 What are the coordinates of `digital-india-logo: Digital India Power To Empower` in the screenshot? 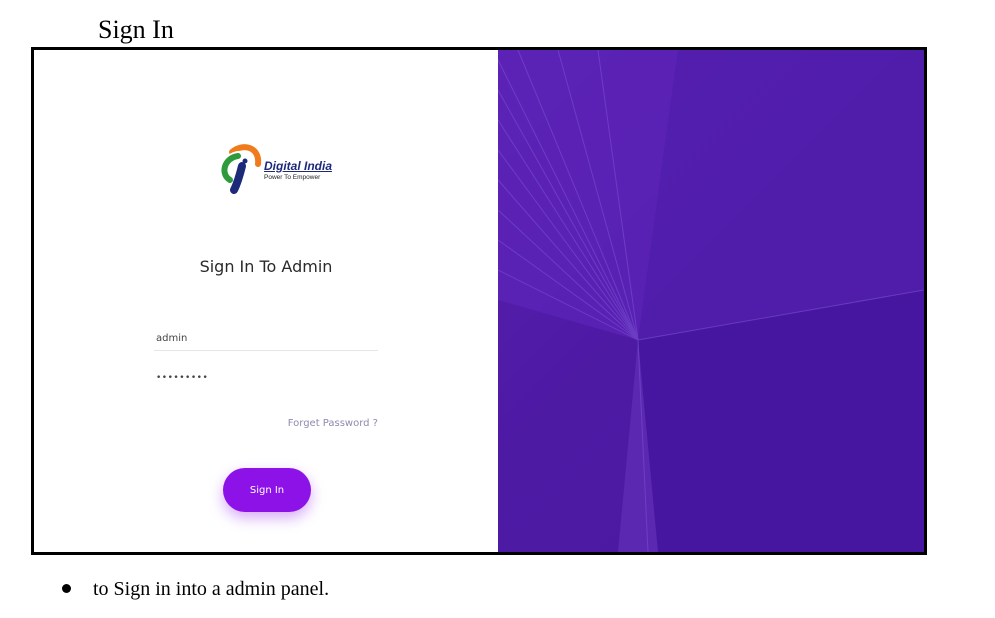 It's located at (275, 168).